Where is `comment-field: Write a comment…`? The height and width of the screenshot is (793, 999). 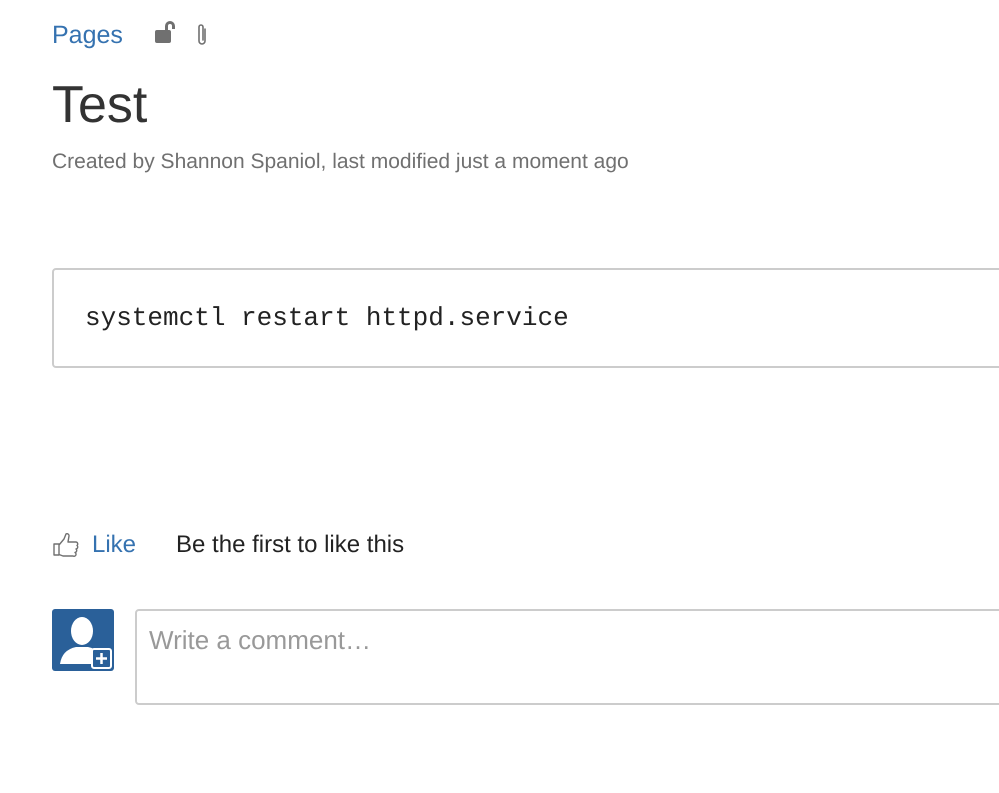
comment-field: Write a comment… is located at coordinates (567, 657).